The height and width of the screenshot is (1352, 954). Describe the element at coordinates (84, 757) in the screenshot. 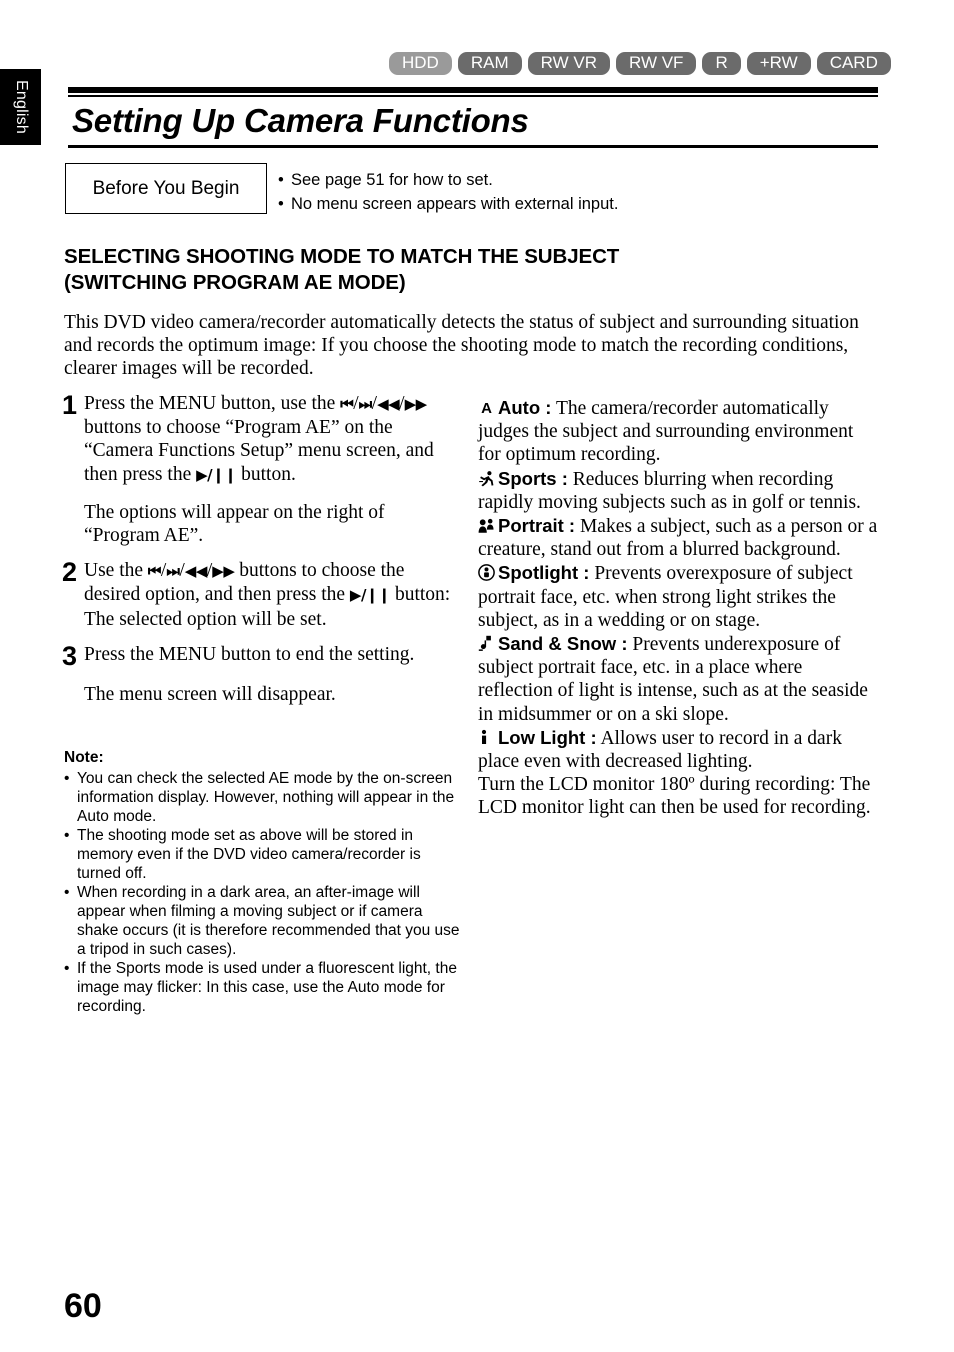

I see `note-title: Note:` at that location.